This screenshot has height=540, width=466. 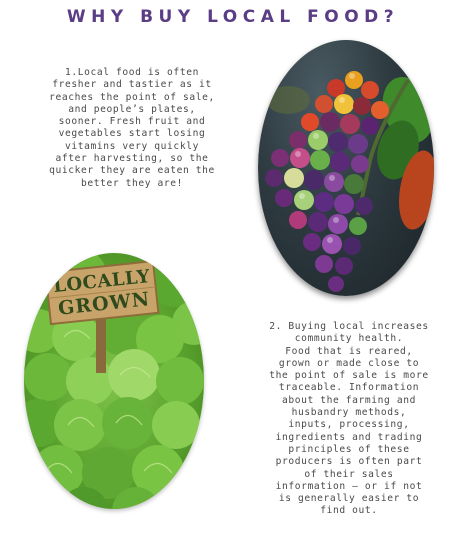 What do you see at coordinates (349, 181) in the screenshot?
I see `grapes-illustration` at bounding box center [349, 181].